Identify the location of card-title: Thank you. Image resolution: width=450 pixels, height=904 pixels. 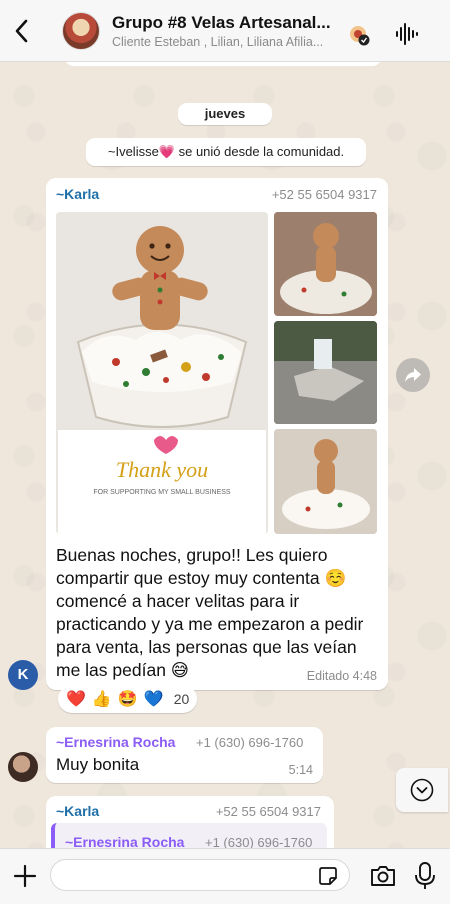
(162, 469).